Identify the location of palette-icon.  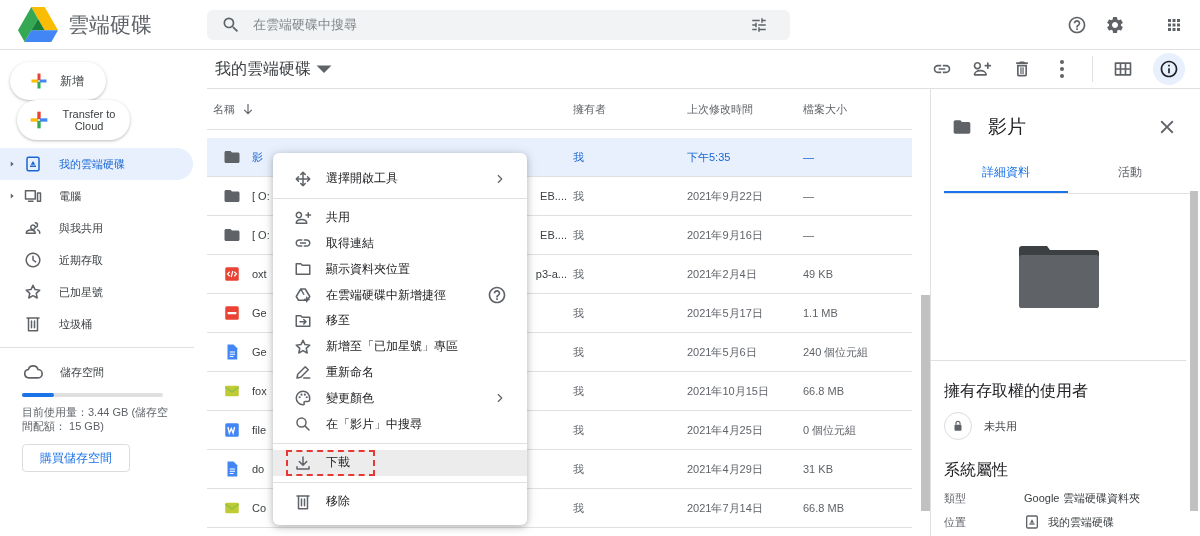
(303, 398).